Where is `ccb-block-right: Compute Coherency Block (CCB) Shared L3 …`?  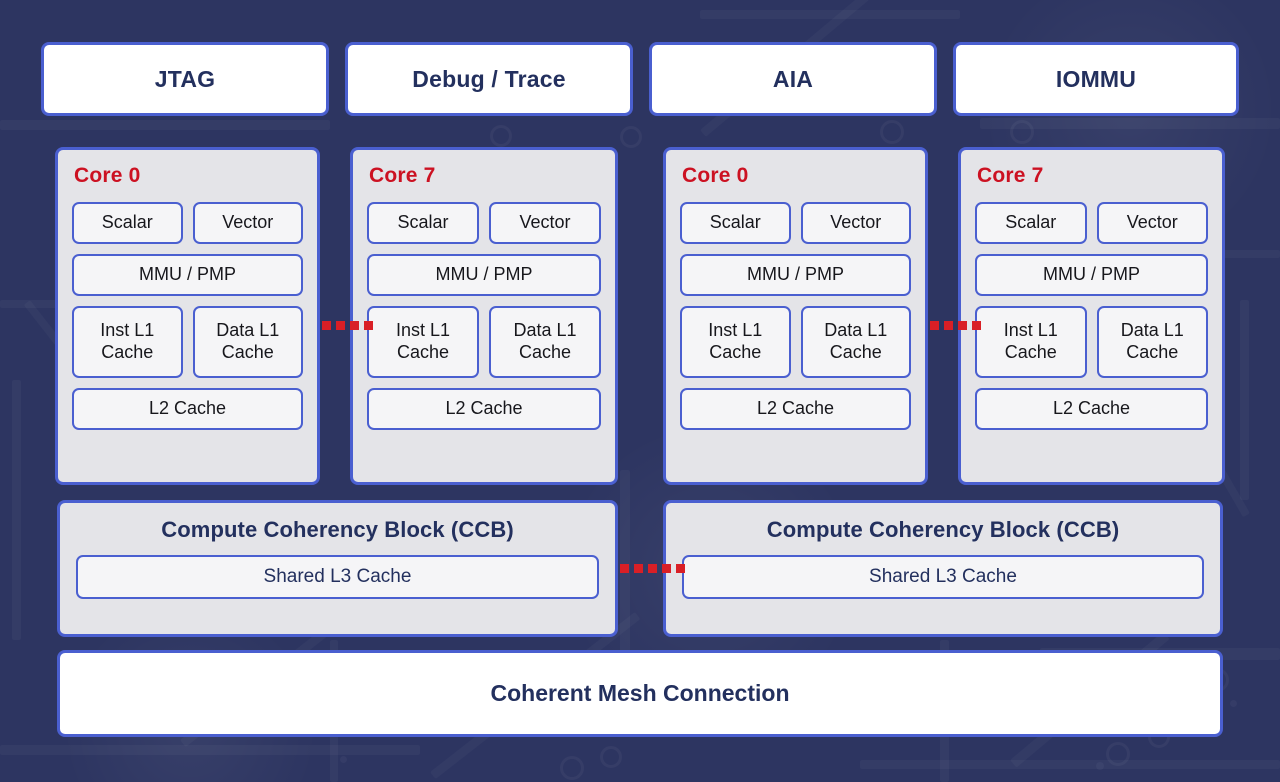 ccb-block-right: Compute Coherency Block (CCB) Shared L3 … is located at coordinates (943, 568).